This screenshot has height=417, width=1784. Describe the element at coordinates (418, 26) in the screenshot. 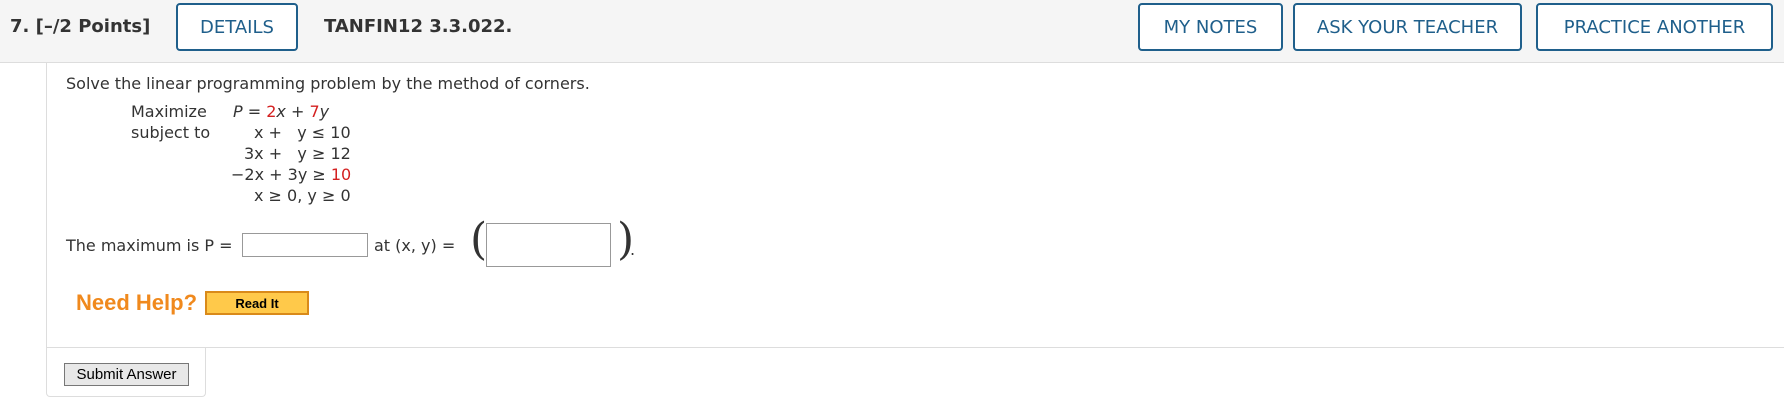

I see `question-code: TANFIN12 3.3.022.` at that location.